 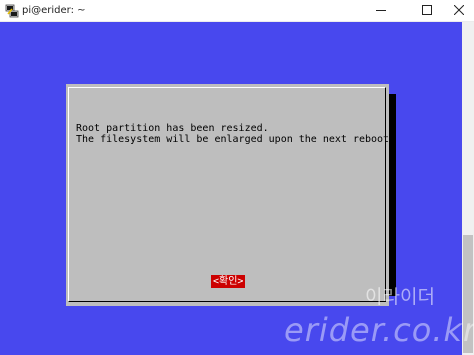 I want to click on close-icon, so click(x=459, y=10).